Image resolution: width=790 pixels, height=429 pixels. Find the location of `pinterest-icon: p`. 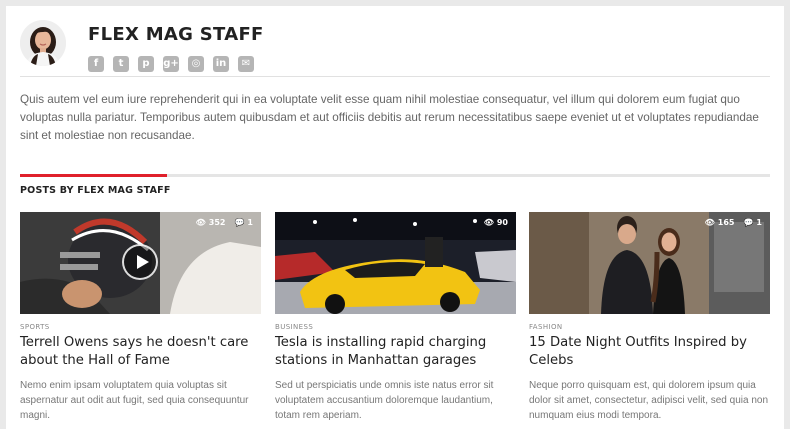

pinterest-icon: p is located at coordinates (146, 64).